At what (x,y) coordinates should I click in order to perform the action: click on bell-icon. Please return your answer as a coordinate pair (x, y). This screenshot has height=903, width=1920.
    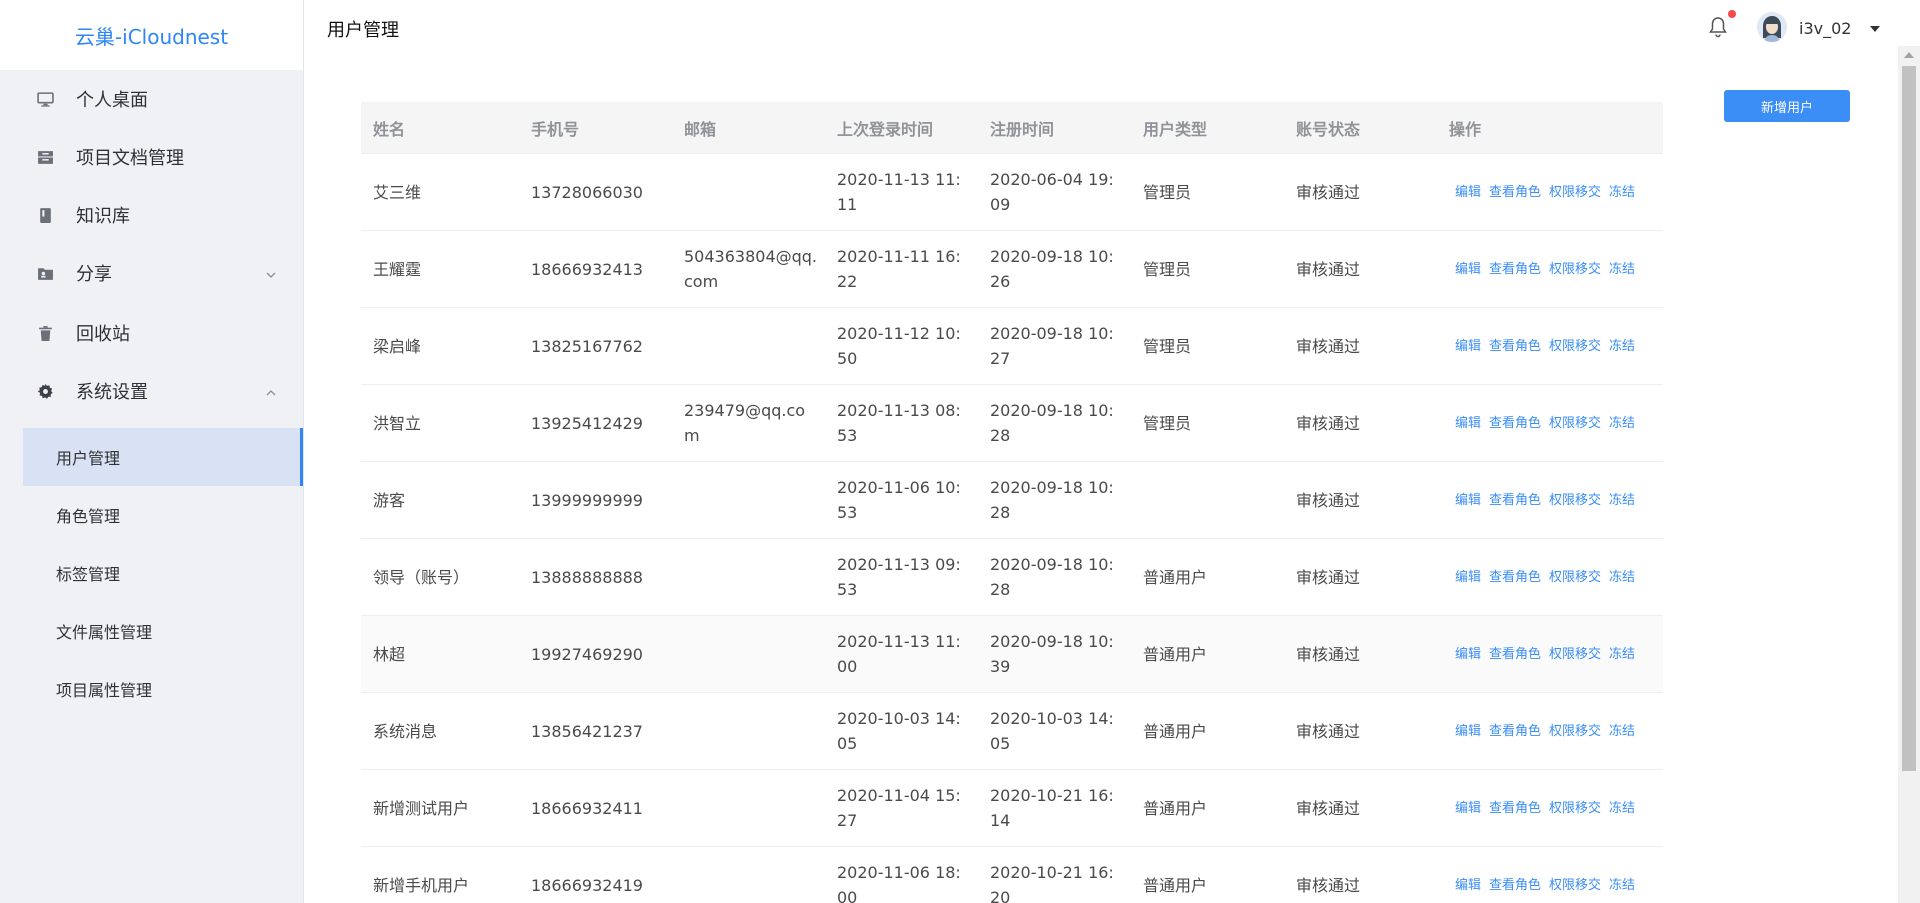
    Looking at the image, I should click on (1718, 27).